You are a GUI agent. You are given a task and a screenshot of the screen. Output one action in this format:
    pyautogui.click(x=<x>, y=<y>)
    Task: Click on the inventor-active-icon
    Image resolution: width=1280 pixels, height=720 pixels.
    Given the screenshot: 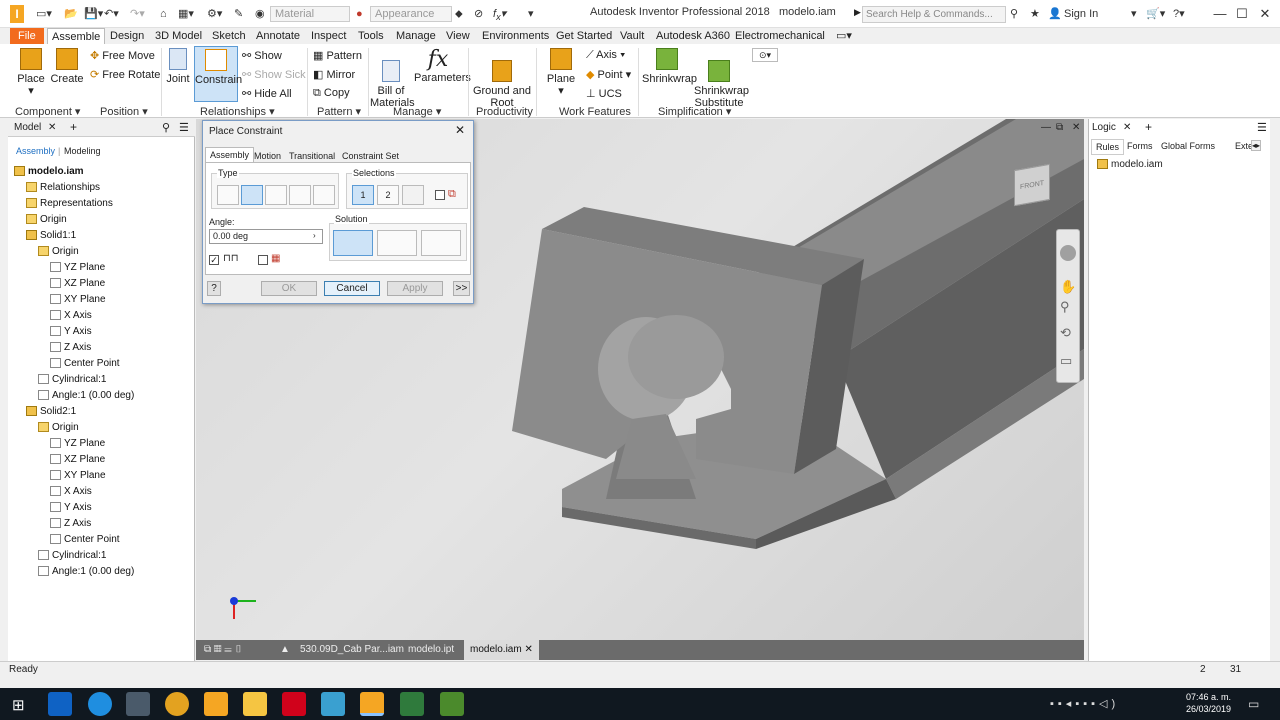 What is the action you would take?
    pyautogui.click(x=372, y=704)
    